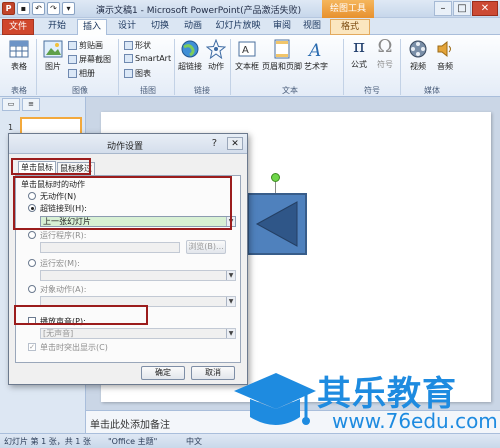  What do you see at coordinates (125, 147) in the screenshot?
I see `dialog-title: 动作设置` at bounding box center [125, 147].